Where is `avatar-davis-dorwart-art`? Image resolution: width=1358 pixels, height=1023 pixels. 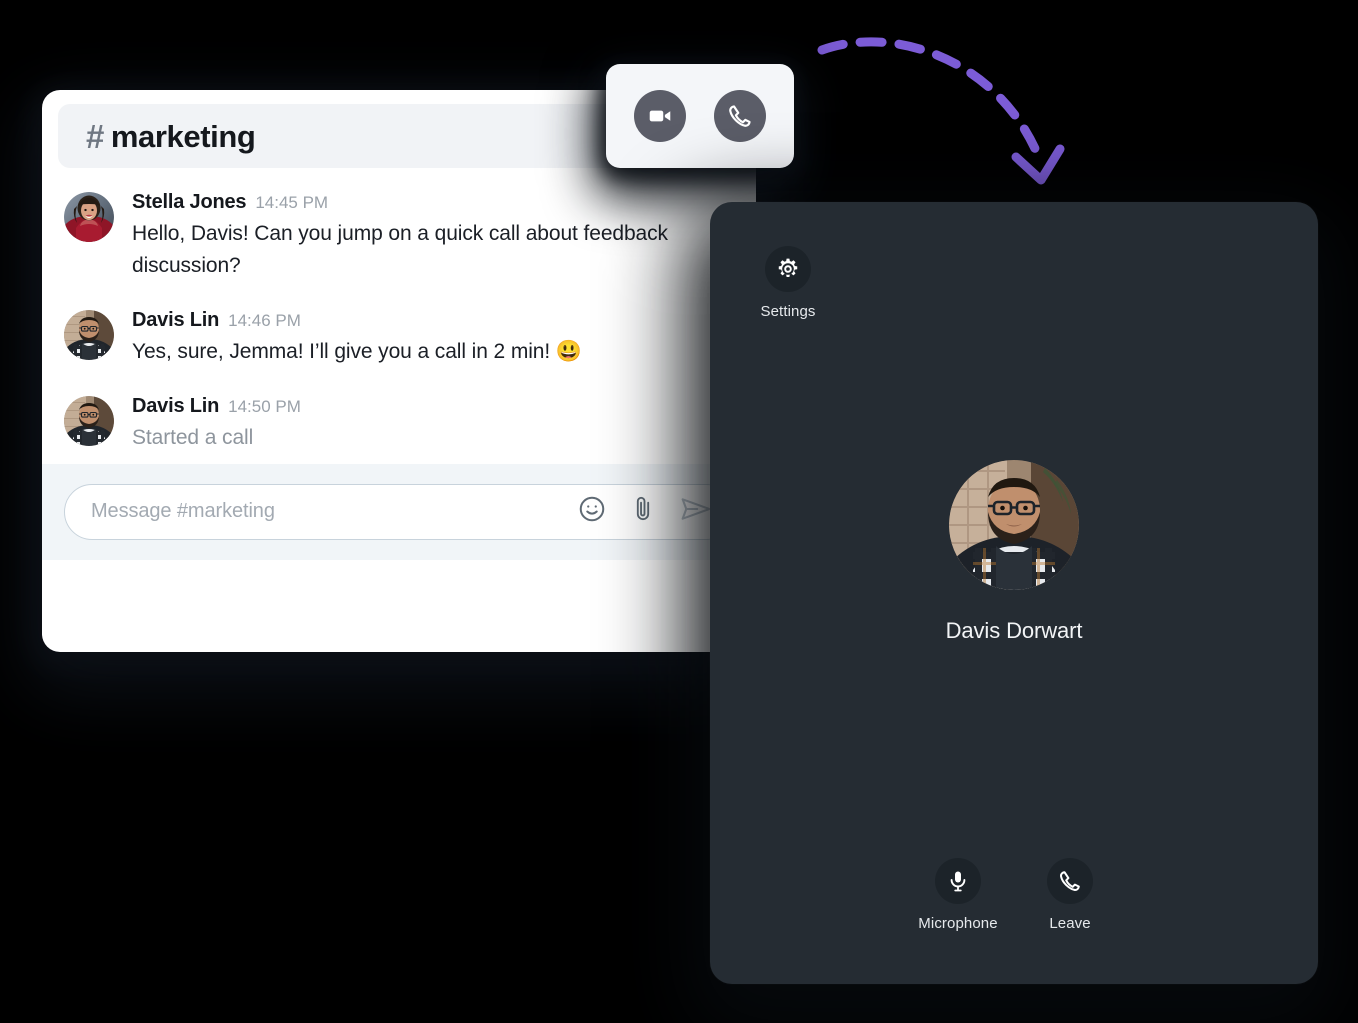 avatar-davis-dorwart-art is located at coordinates (1014, 525).